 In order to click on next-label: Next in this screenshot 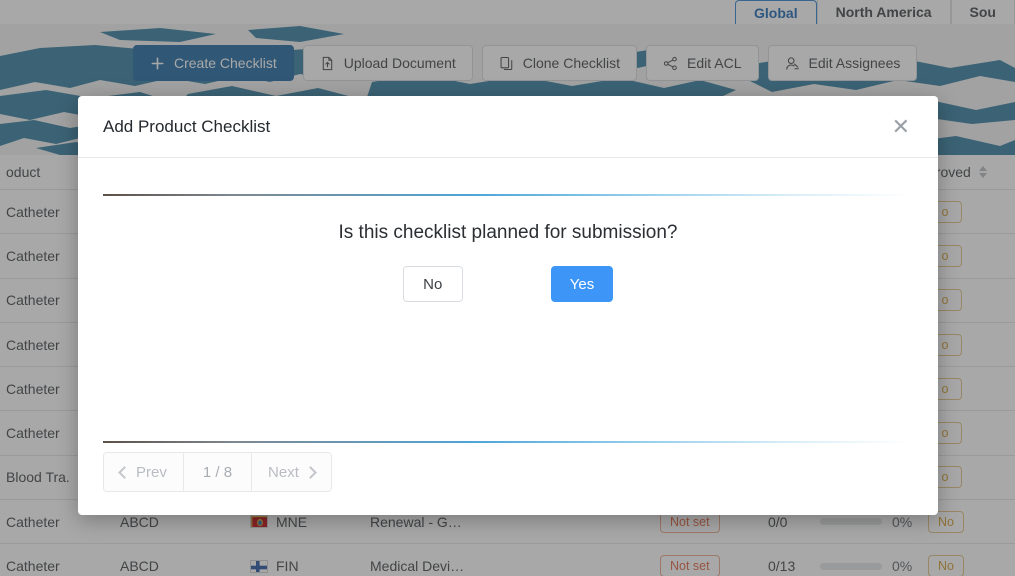, I will do `click(283, 472)`.